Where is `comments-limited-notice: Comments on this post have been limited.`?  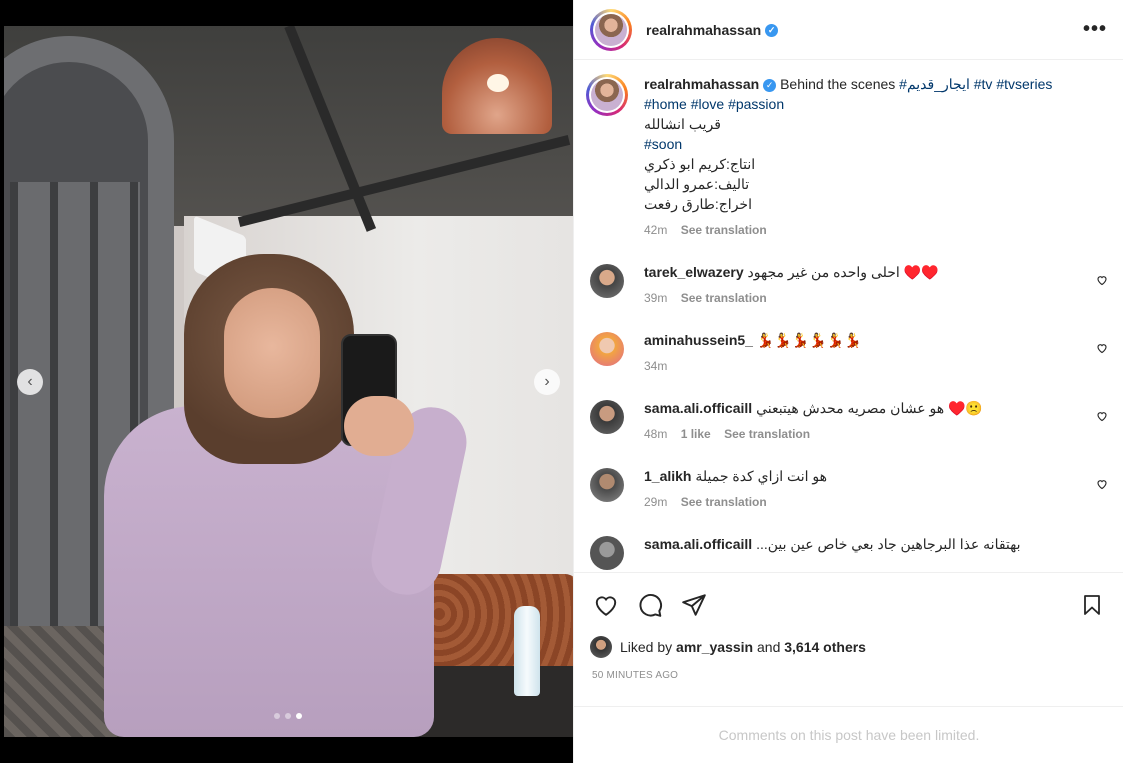 comments-limited-notice: Comments on this post have been limited. is located at coordinates (848, 734).